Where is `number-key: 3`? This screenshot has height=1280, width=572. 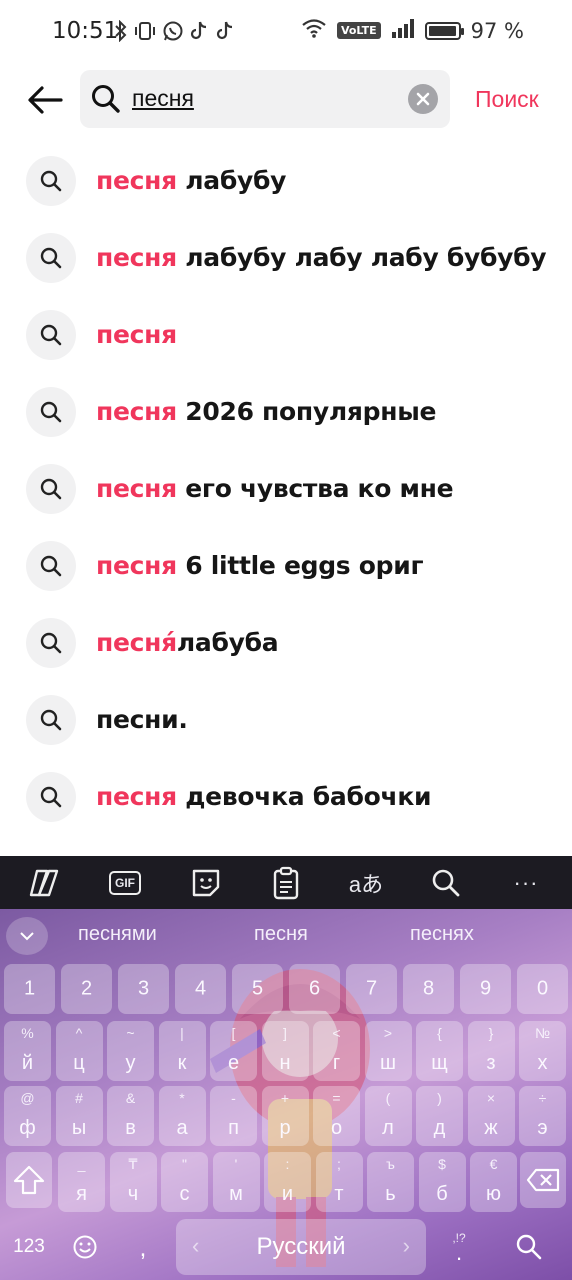
number-key: 3 is located at coordinates (143, 989).